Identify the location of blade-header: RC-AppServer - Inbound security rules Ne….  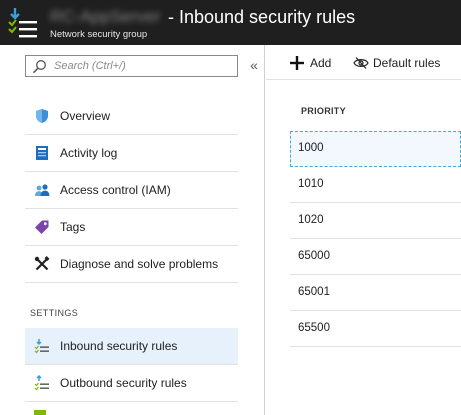
(230, 22).